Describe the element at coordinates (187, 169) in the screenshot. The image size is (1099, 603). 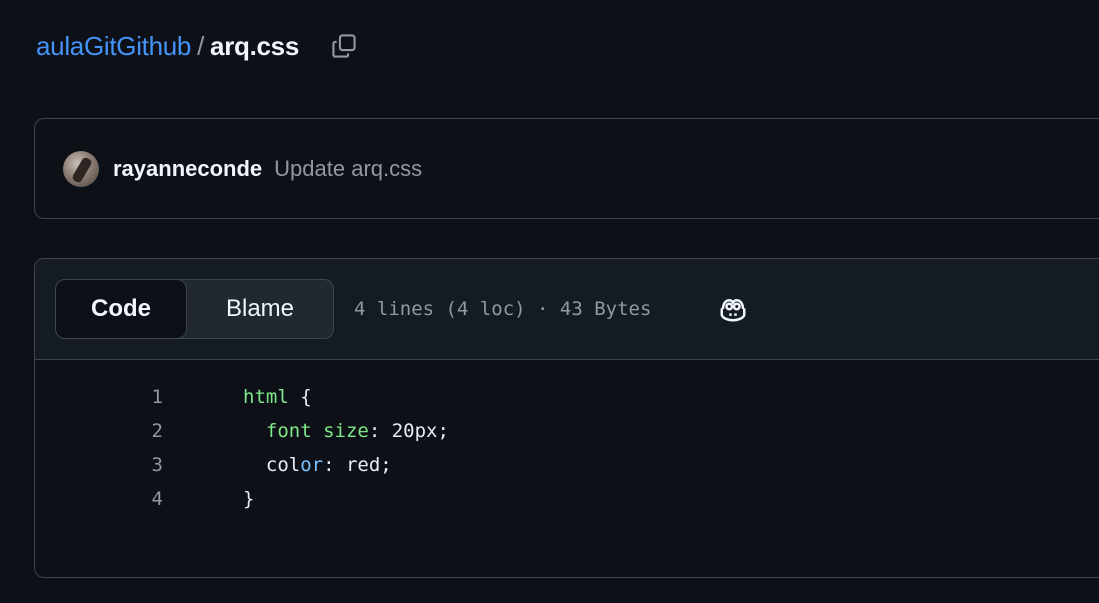
I see `commit-author: rayanneconde` at that location.